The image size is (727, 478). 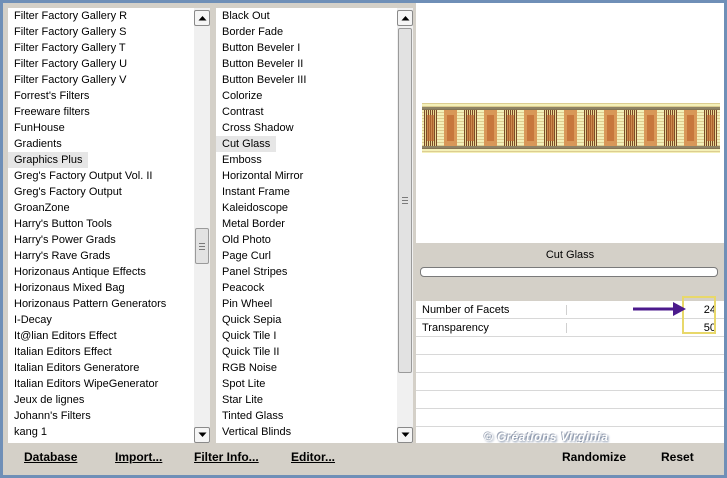 What do you see at coordinates (306, 304) in the screenshot?
I see `filter-list-item: Pin Wheel` at bounding box center [306, 304].